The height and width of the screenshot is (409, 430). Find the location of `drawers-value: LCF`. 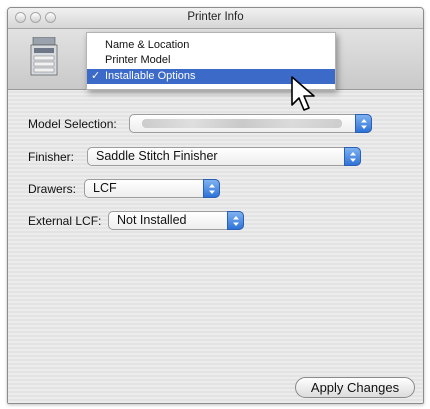

drawers-value: LCF is located at coordinates (105, 188).